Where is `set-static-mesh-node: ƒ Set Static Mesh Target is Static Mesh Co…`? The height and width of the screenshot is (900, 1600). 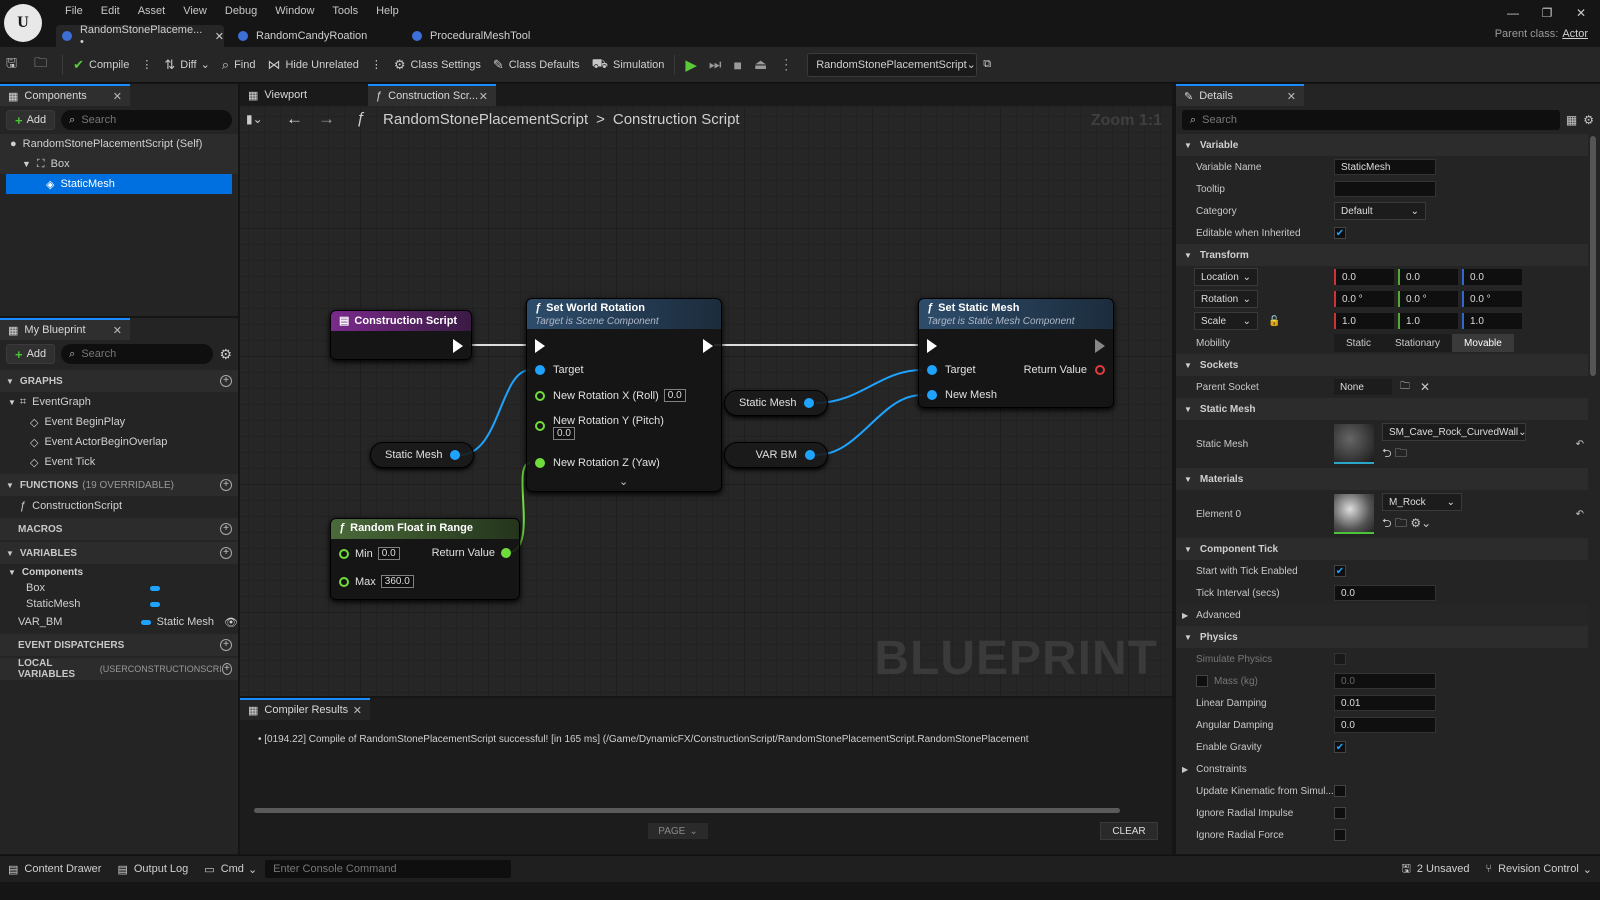
set-static-mesh-node: ƒ Set Static Mesh Target is Static Mesh Co… is located at coordinates (1016, 353).